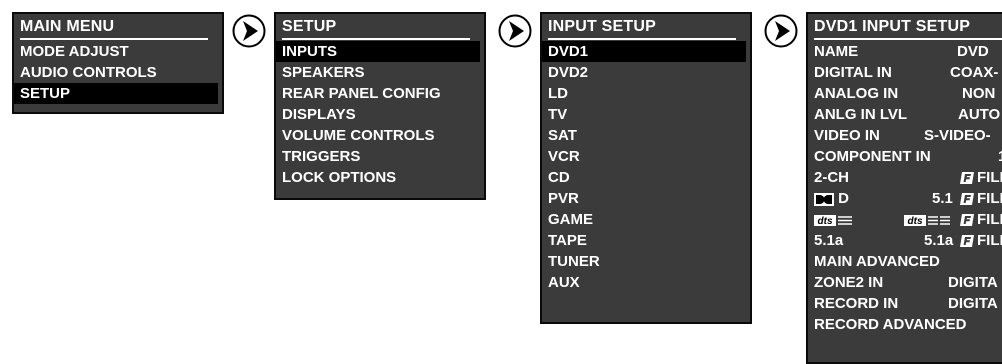  I want to click on dvd1-input-setup-title: DVD1 INPUT SETUP, so click(892, 26).